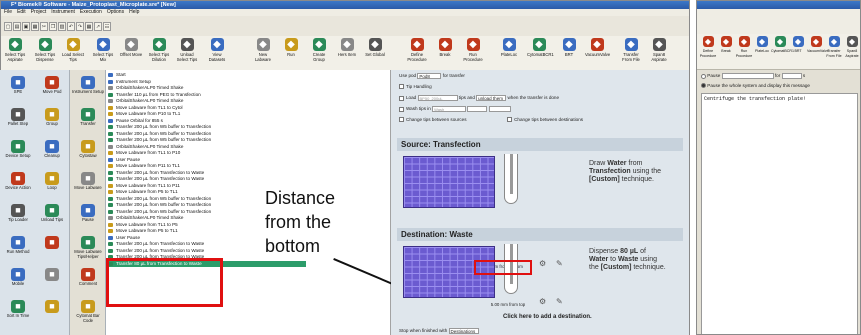 The height and width of the screenshot is (335, 861). What do you see at coordinates (206, 95) in the screenshot?
I see `procedure-step: Transfer 110 µL from PEG to Transfection` at bounding box center [206, 95].